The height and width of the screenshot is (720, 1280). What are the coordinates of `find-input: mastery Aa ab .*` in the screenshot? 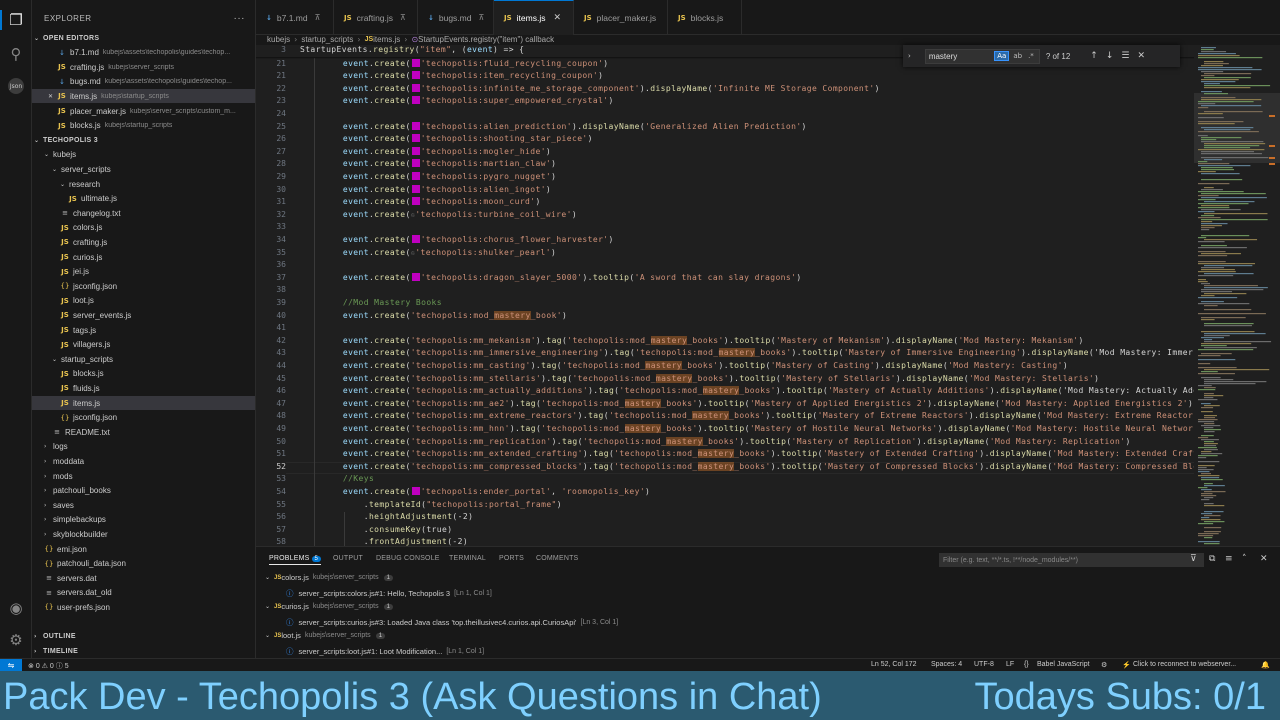 It's located at (982, 56).